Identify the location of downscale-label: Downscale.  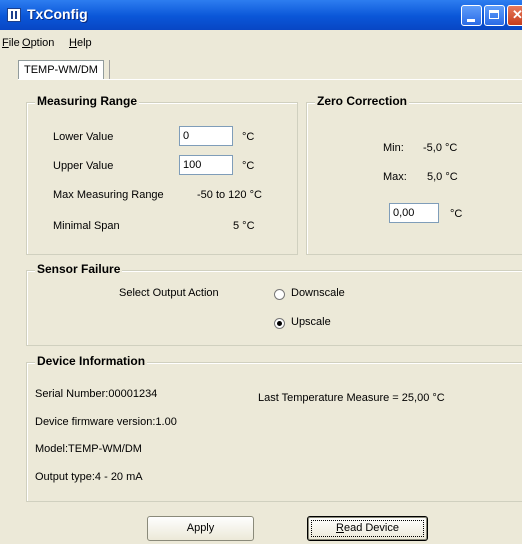
(318, 293).